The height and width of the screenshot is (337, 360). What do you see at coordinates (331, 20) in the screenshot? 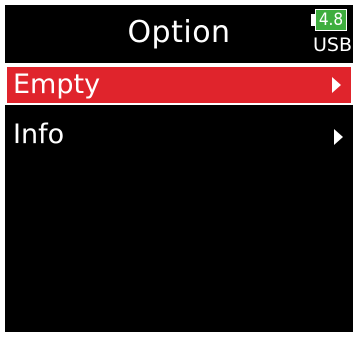
I see `battery-level: 4.8` at bounding box center [331, 20].